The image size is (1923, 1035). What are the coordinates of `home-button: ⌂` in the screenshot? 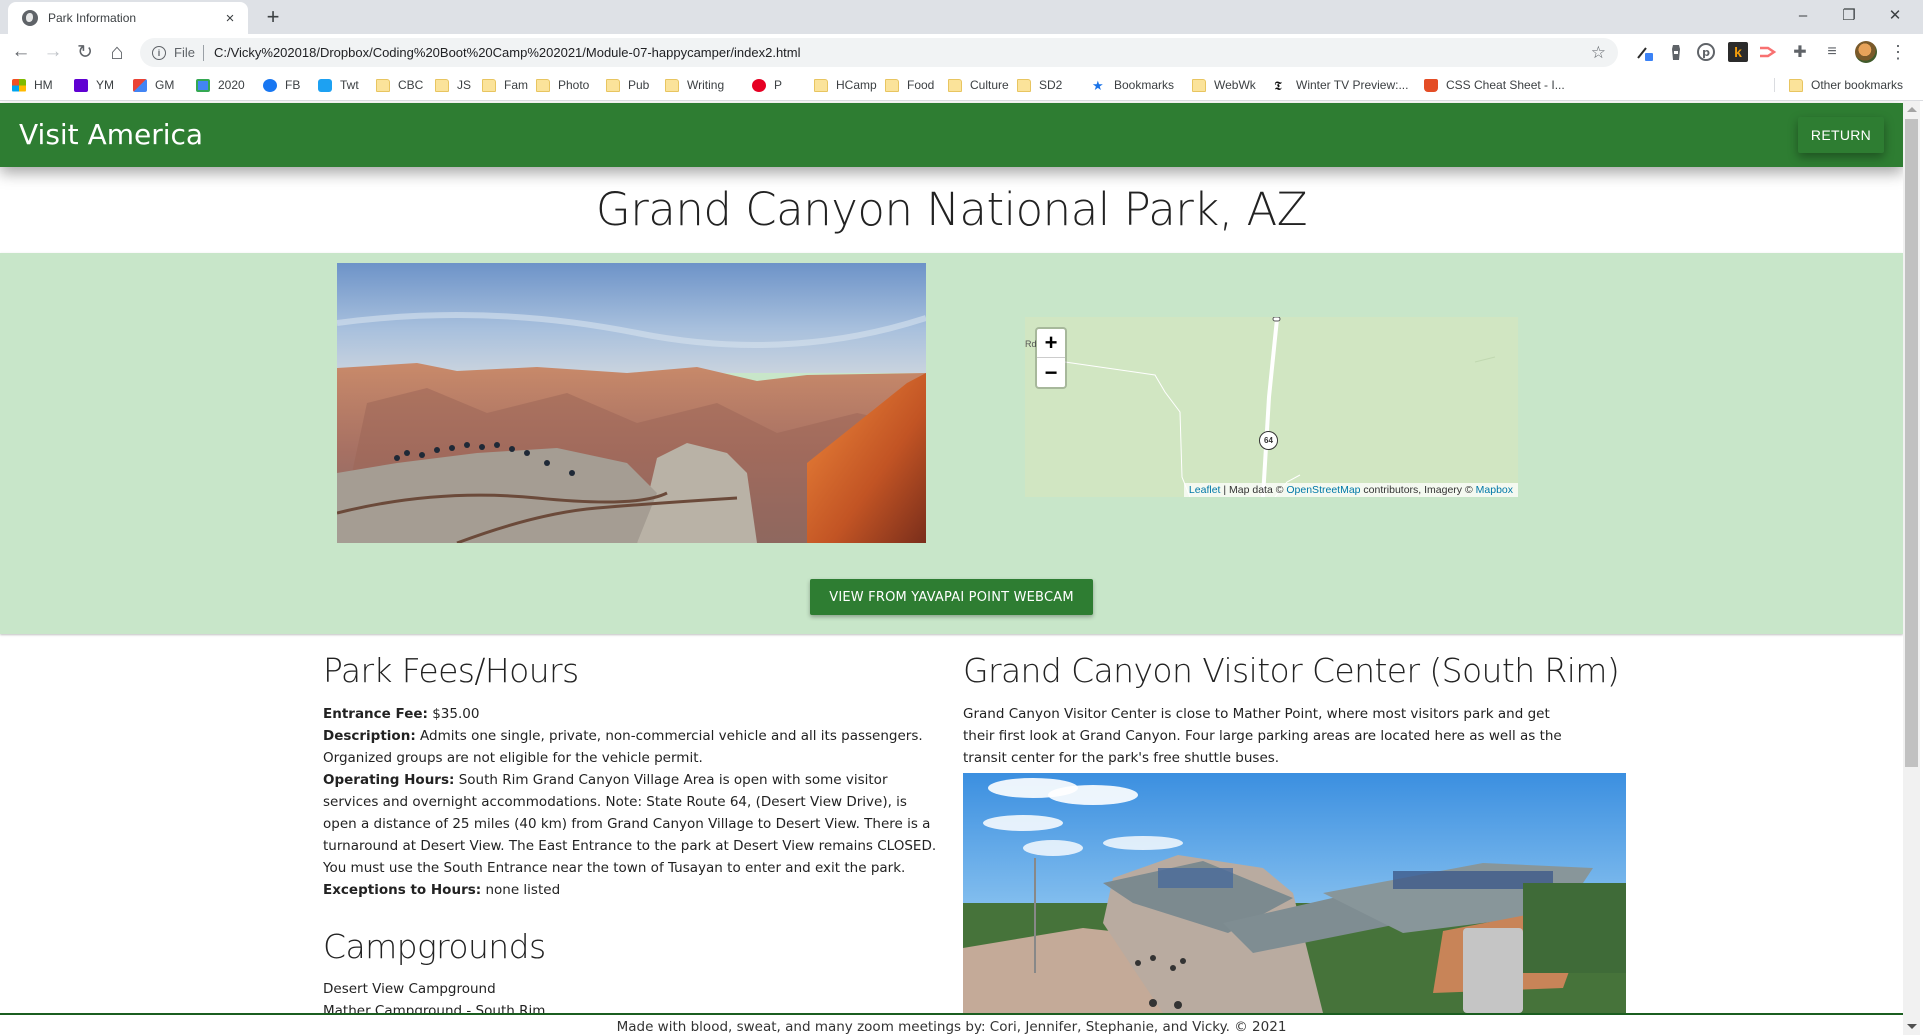 It's located at (117, 52).